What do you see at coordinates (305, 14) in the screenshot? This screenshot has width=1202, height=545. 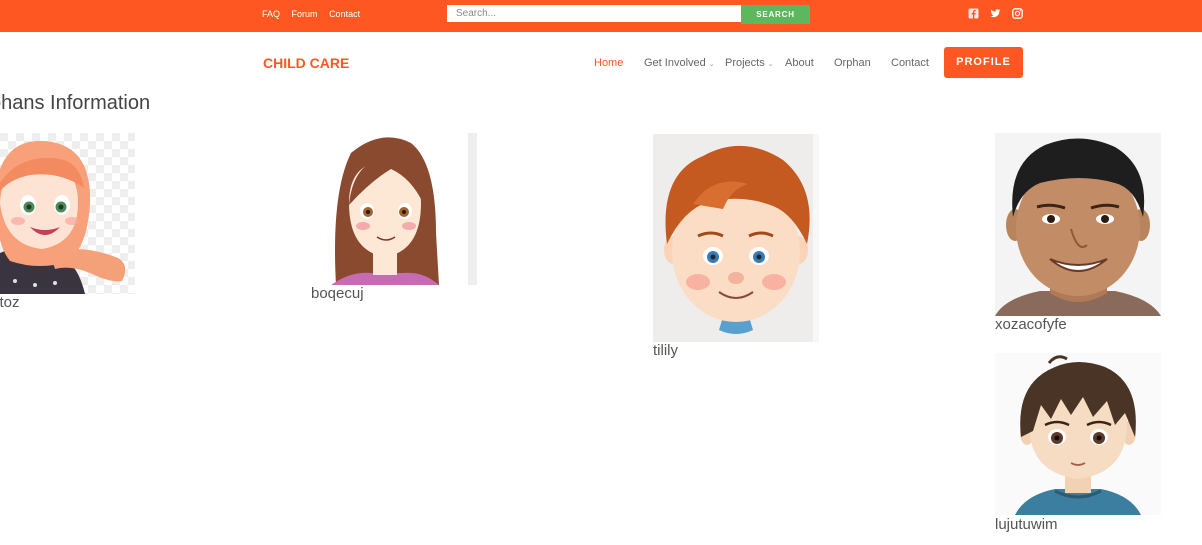 I see `forum-link: Forum` at bounding box center [305, 14].